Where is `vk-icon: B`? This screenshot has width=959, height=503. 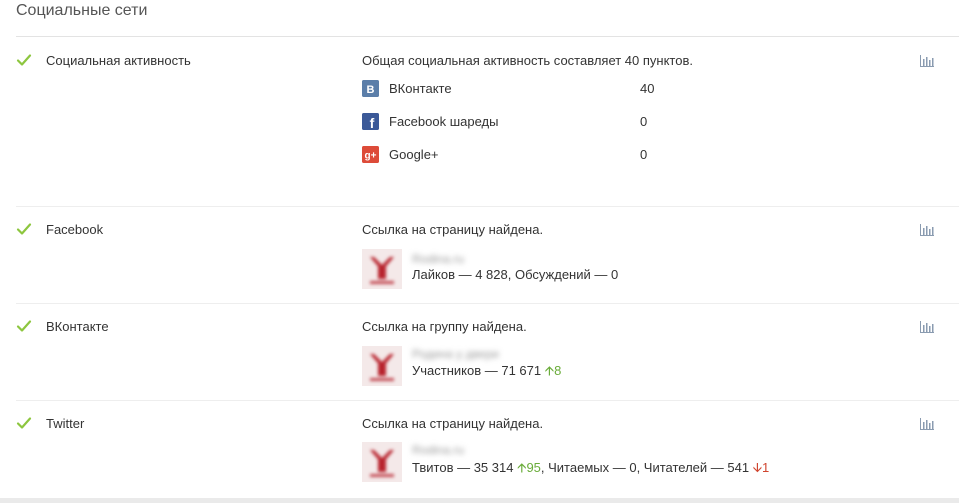 vk-icon: B is located at coordinates (370, 88).